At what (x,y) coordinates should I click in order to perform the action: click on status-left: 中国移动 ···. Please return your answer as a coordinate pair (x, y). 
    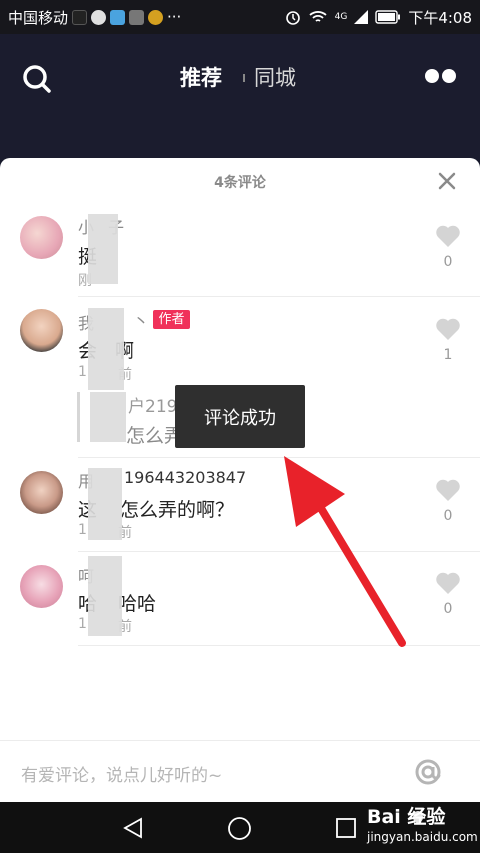
    Looking at the image, I should click on (94, 17).